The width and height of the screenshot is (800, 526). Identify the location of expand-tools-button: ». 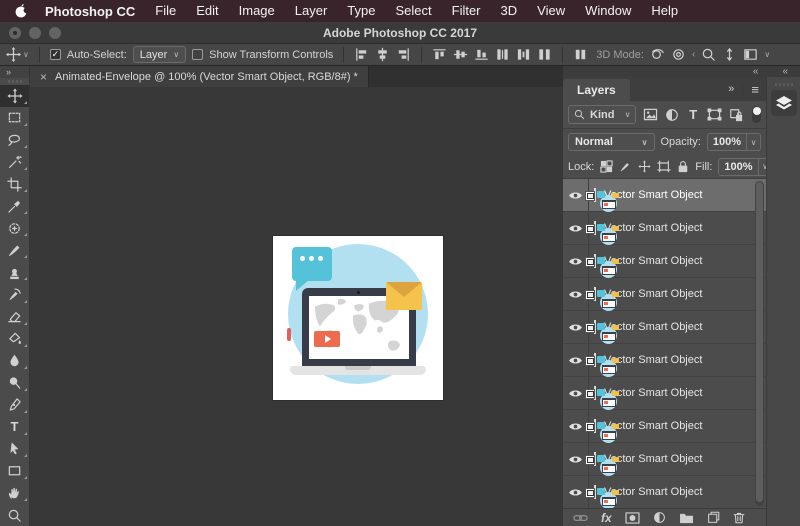
(14, 72).